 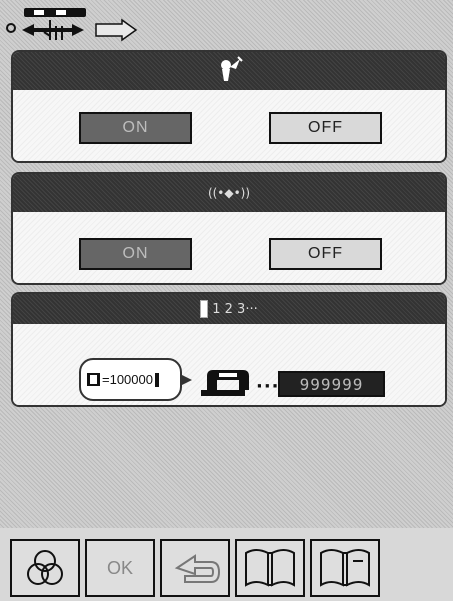 I want to click on back-arrow-icon, so click(x=197, y=568).